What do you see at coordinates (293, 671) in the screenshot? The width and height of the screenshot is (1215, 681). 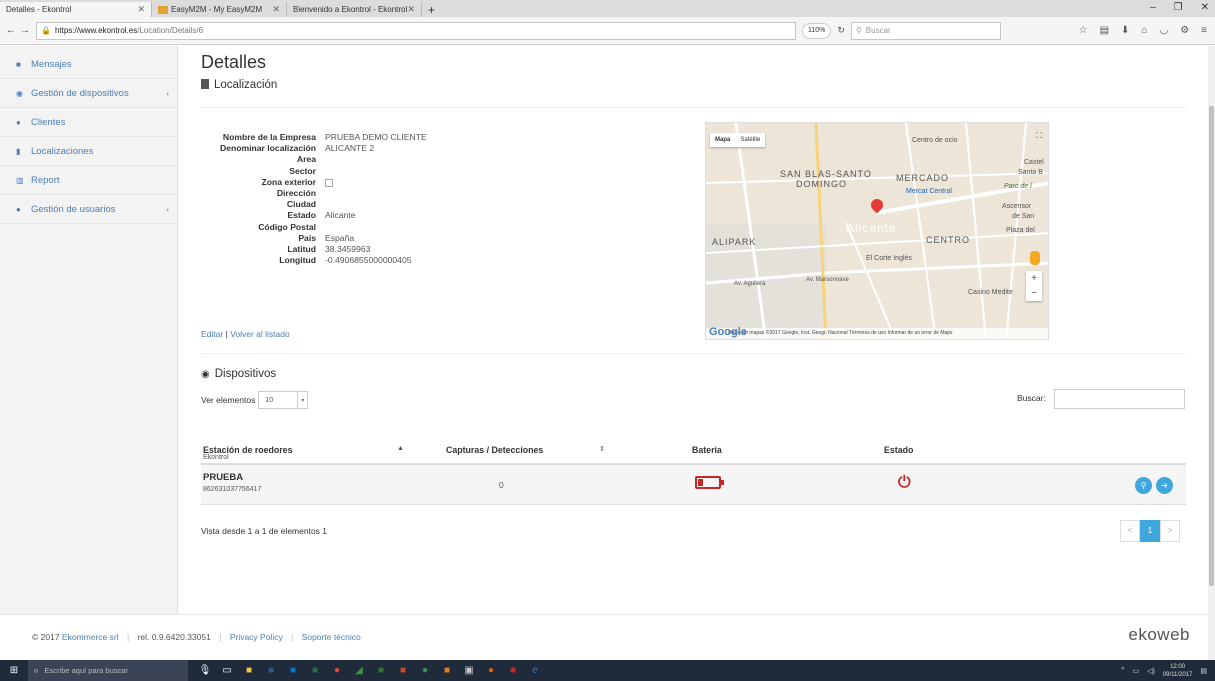 I see `outlook-icon: ■` at bounding box center [293, 671].